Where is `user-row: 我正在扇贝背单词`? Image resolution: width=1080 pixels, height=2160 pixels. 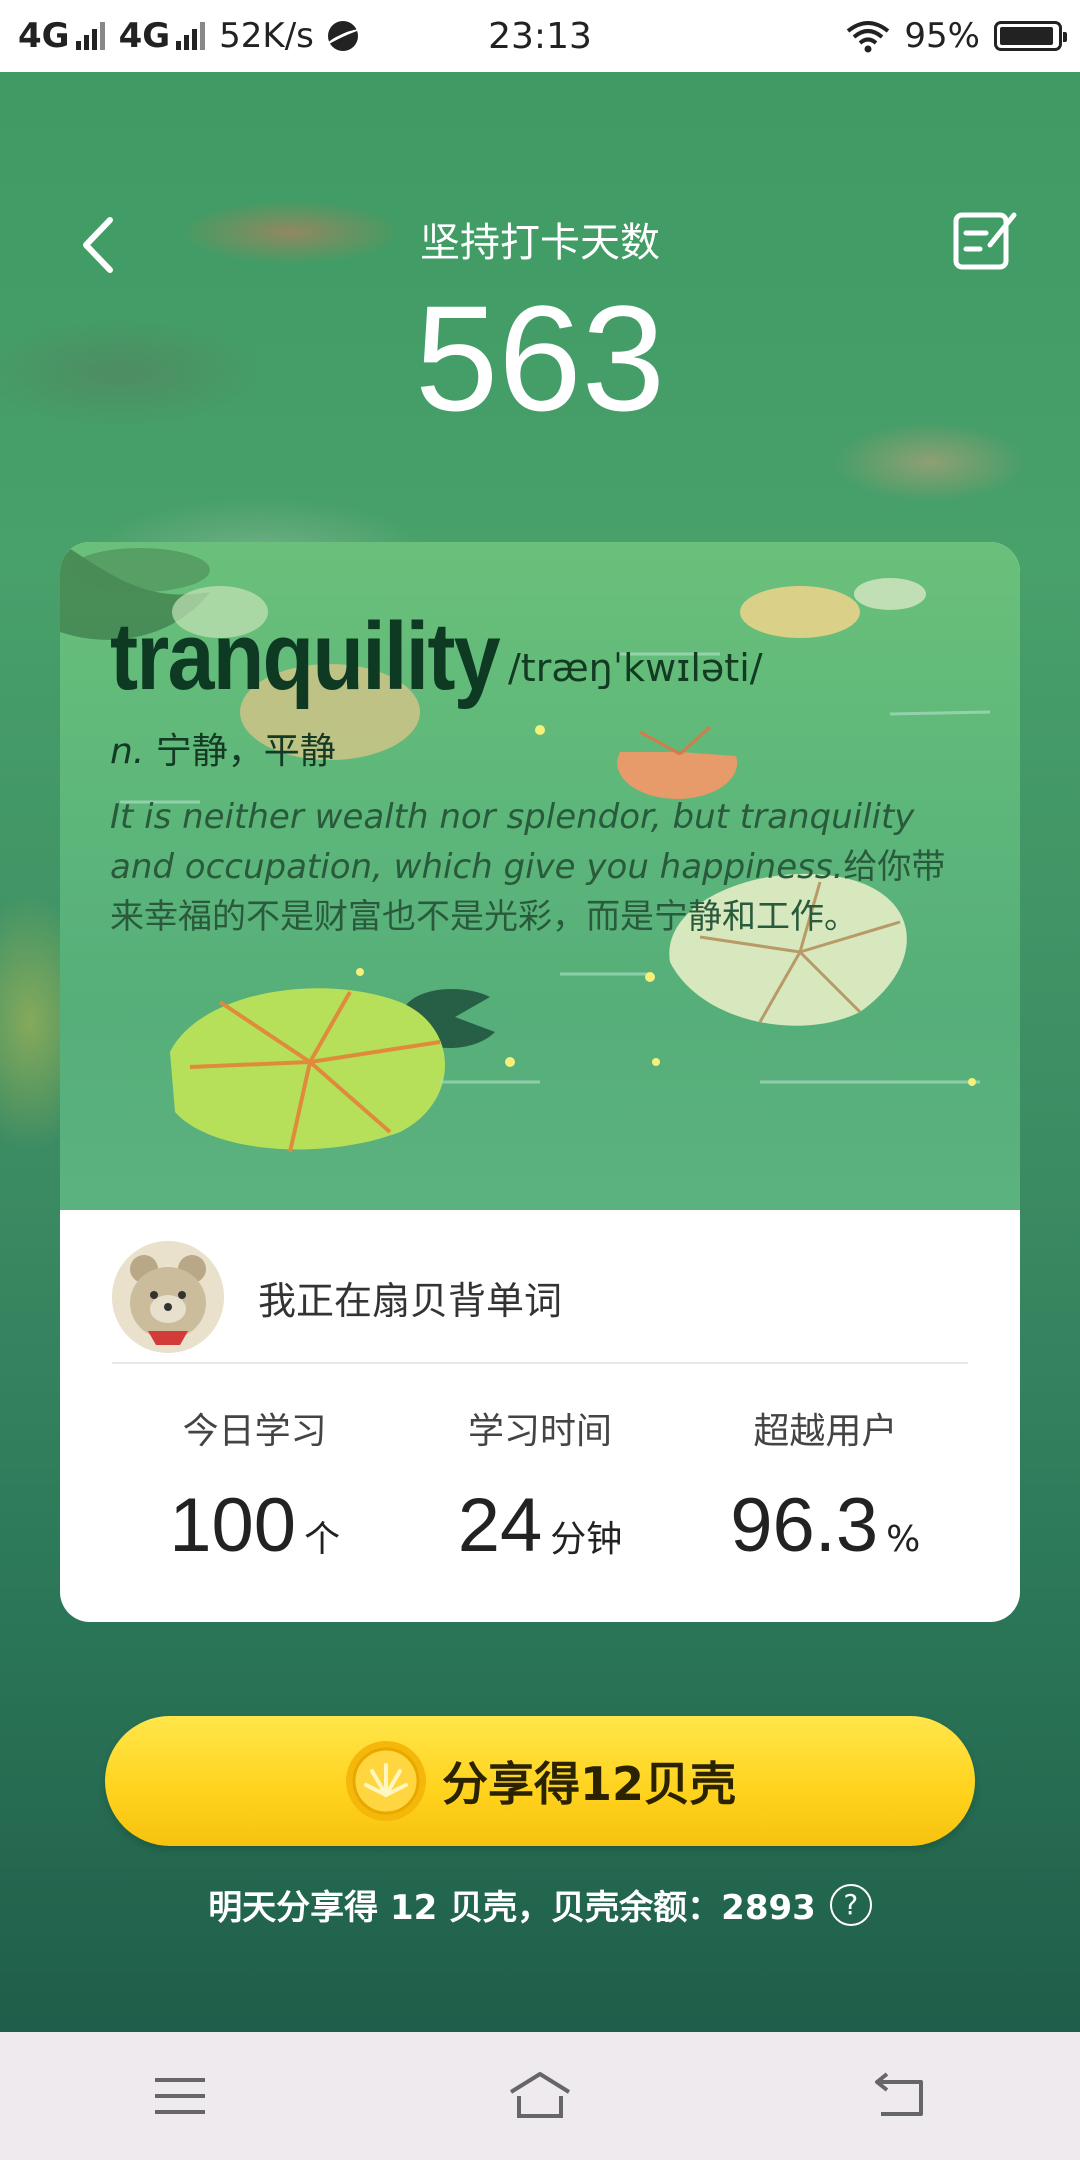 user-row: 我正在扇贝背单词 is located at coordinates (540, 1298).